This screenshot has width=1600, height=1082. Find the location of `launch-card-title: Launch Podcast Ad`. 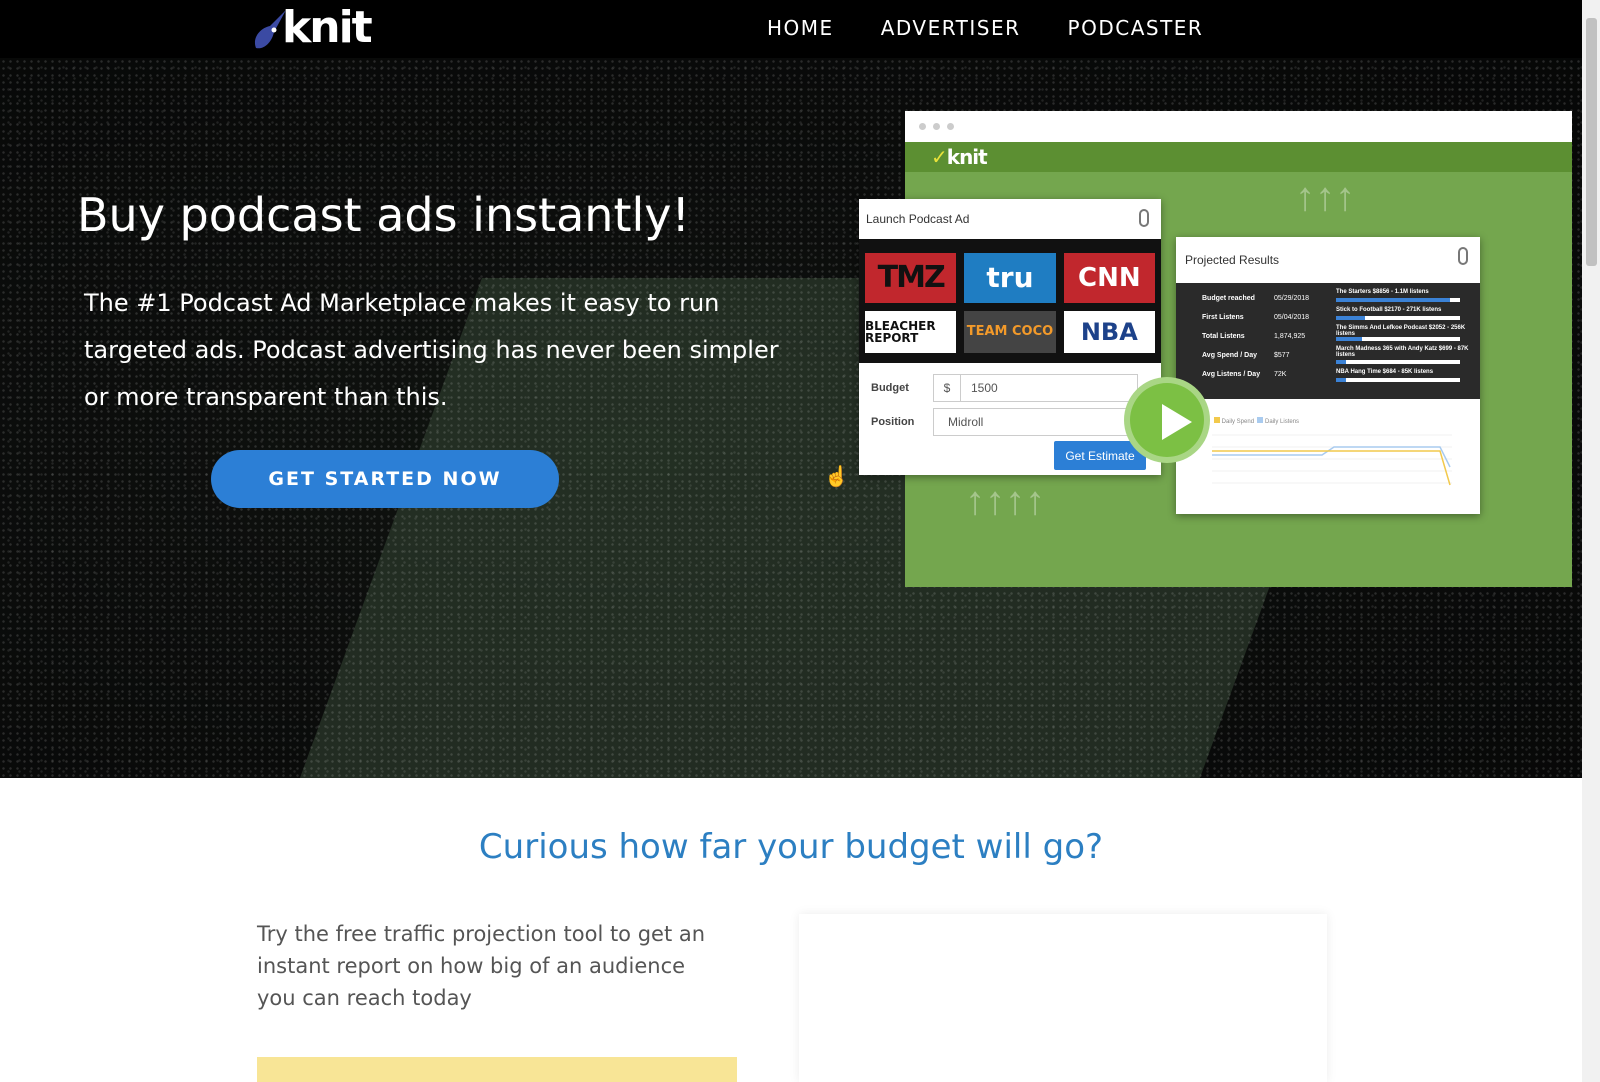

launch-card-title: Launch Podcast Ad is located at coordinates (918, 219).